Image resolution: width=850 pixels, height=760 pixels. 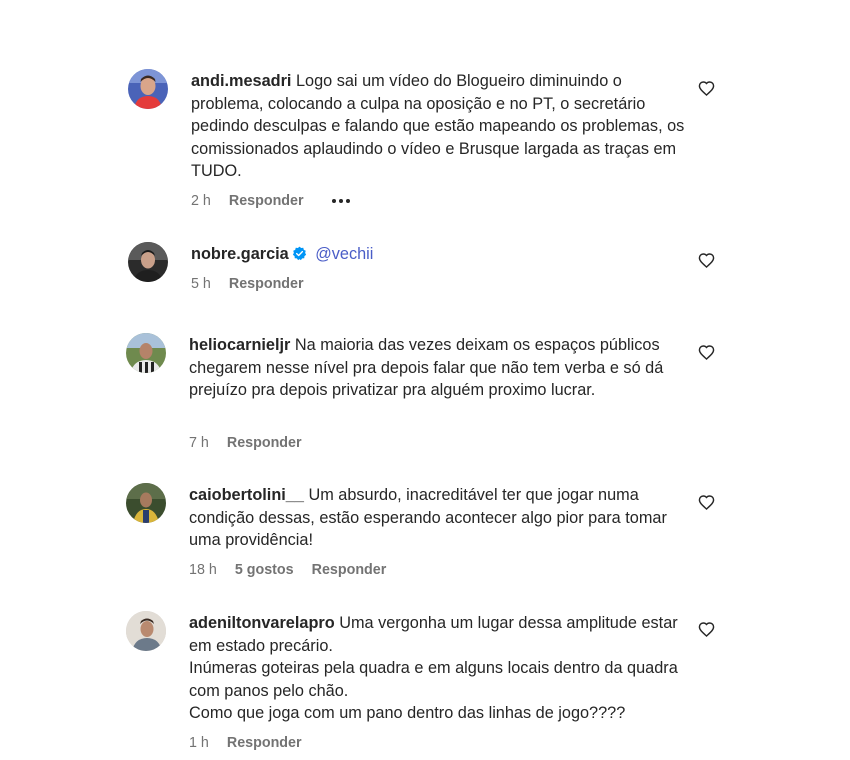 What do you see at coordinates (340, 201) in the screenshot?
I see `more-options-icon` at bounding box center [340, 201].